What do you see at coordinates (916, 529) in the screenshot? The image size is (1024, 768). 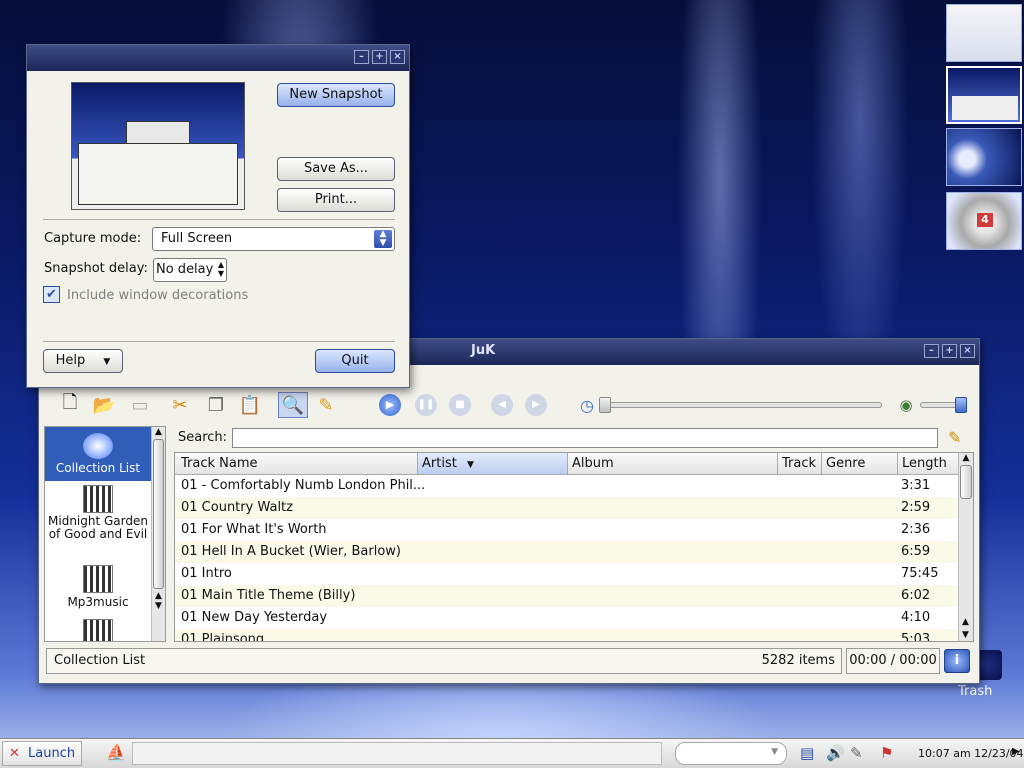 I see `track-length: 2:36` at bounding box center [916, 529].